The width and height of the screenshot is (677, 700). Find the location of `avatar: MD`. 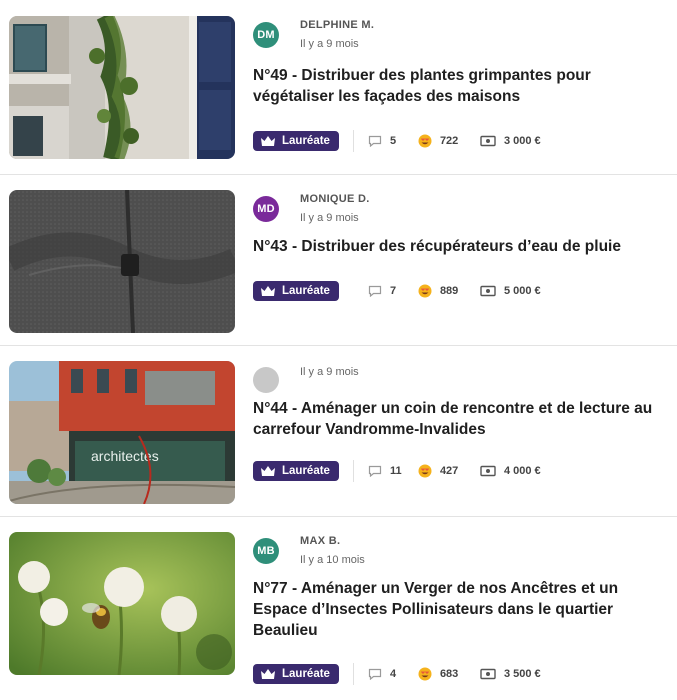

avatar: MD is located at coordinates (266, 209).